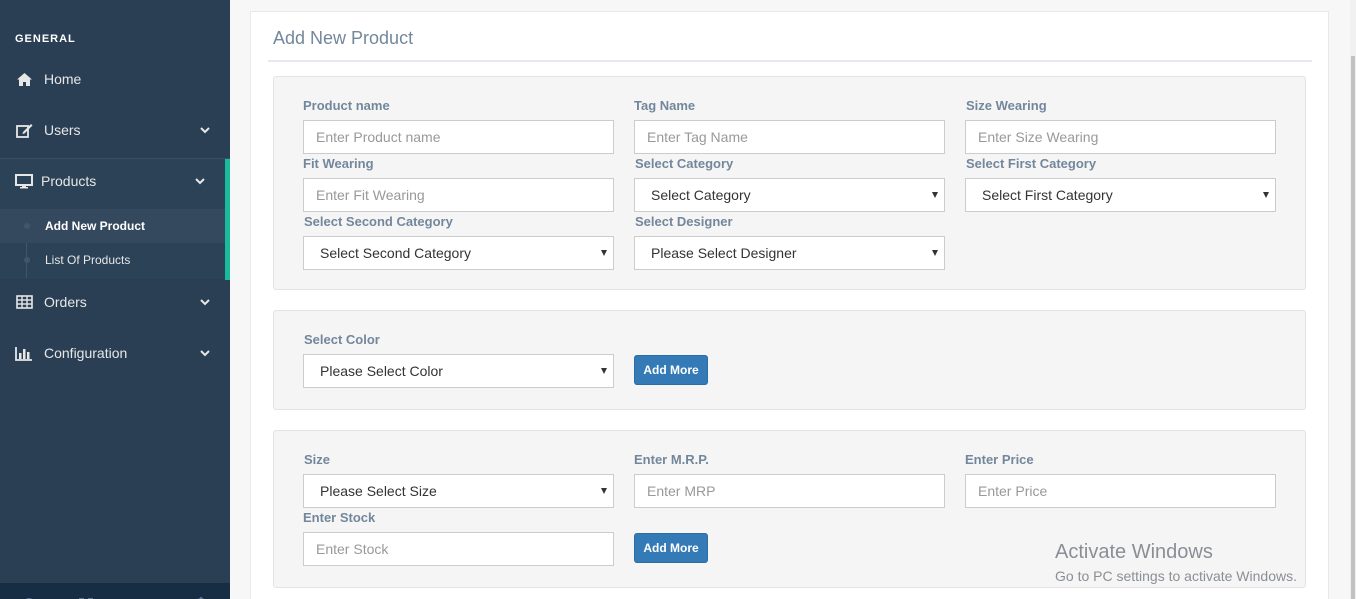 The height and width of the screenshot is (599, 1356). Describe the element at coordinates (671, 459) in the screenshot. I see `mrp-label: Enter M.R.P.` at that location.